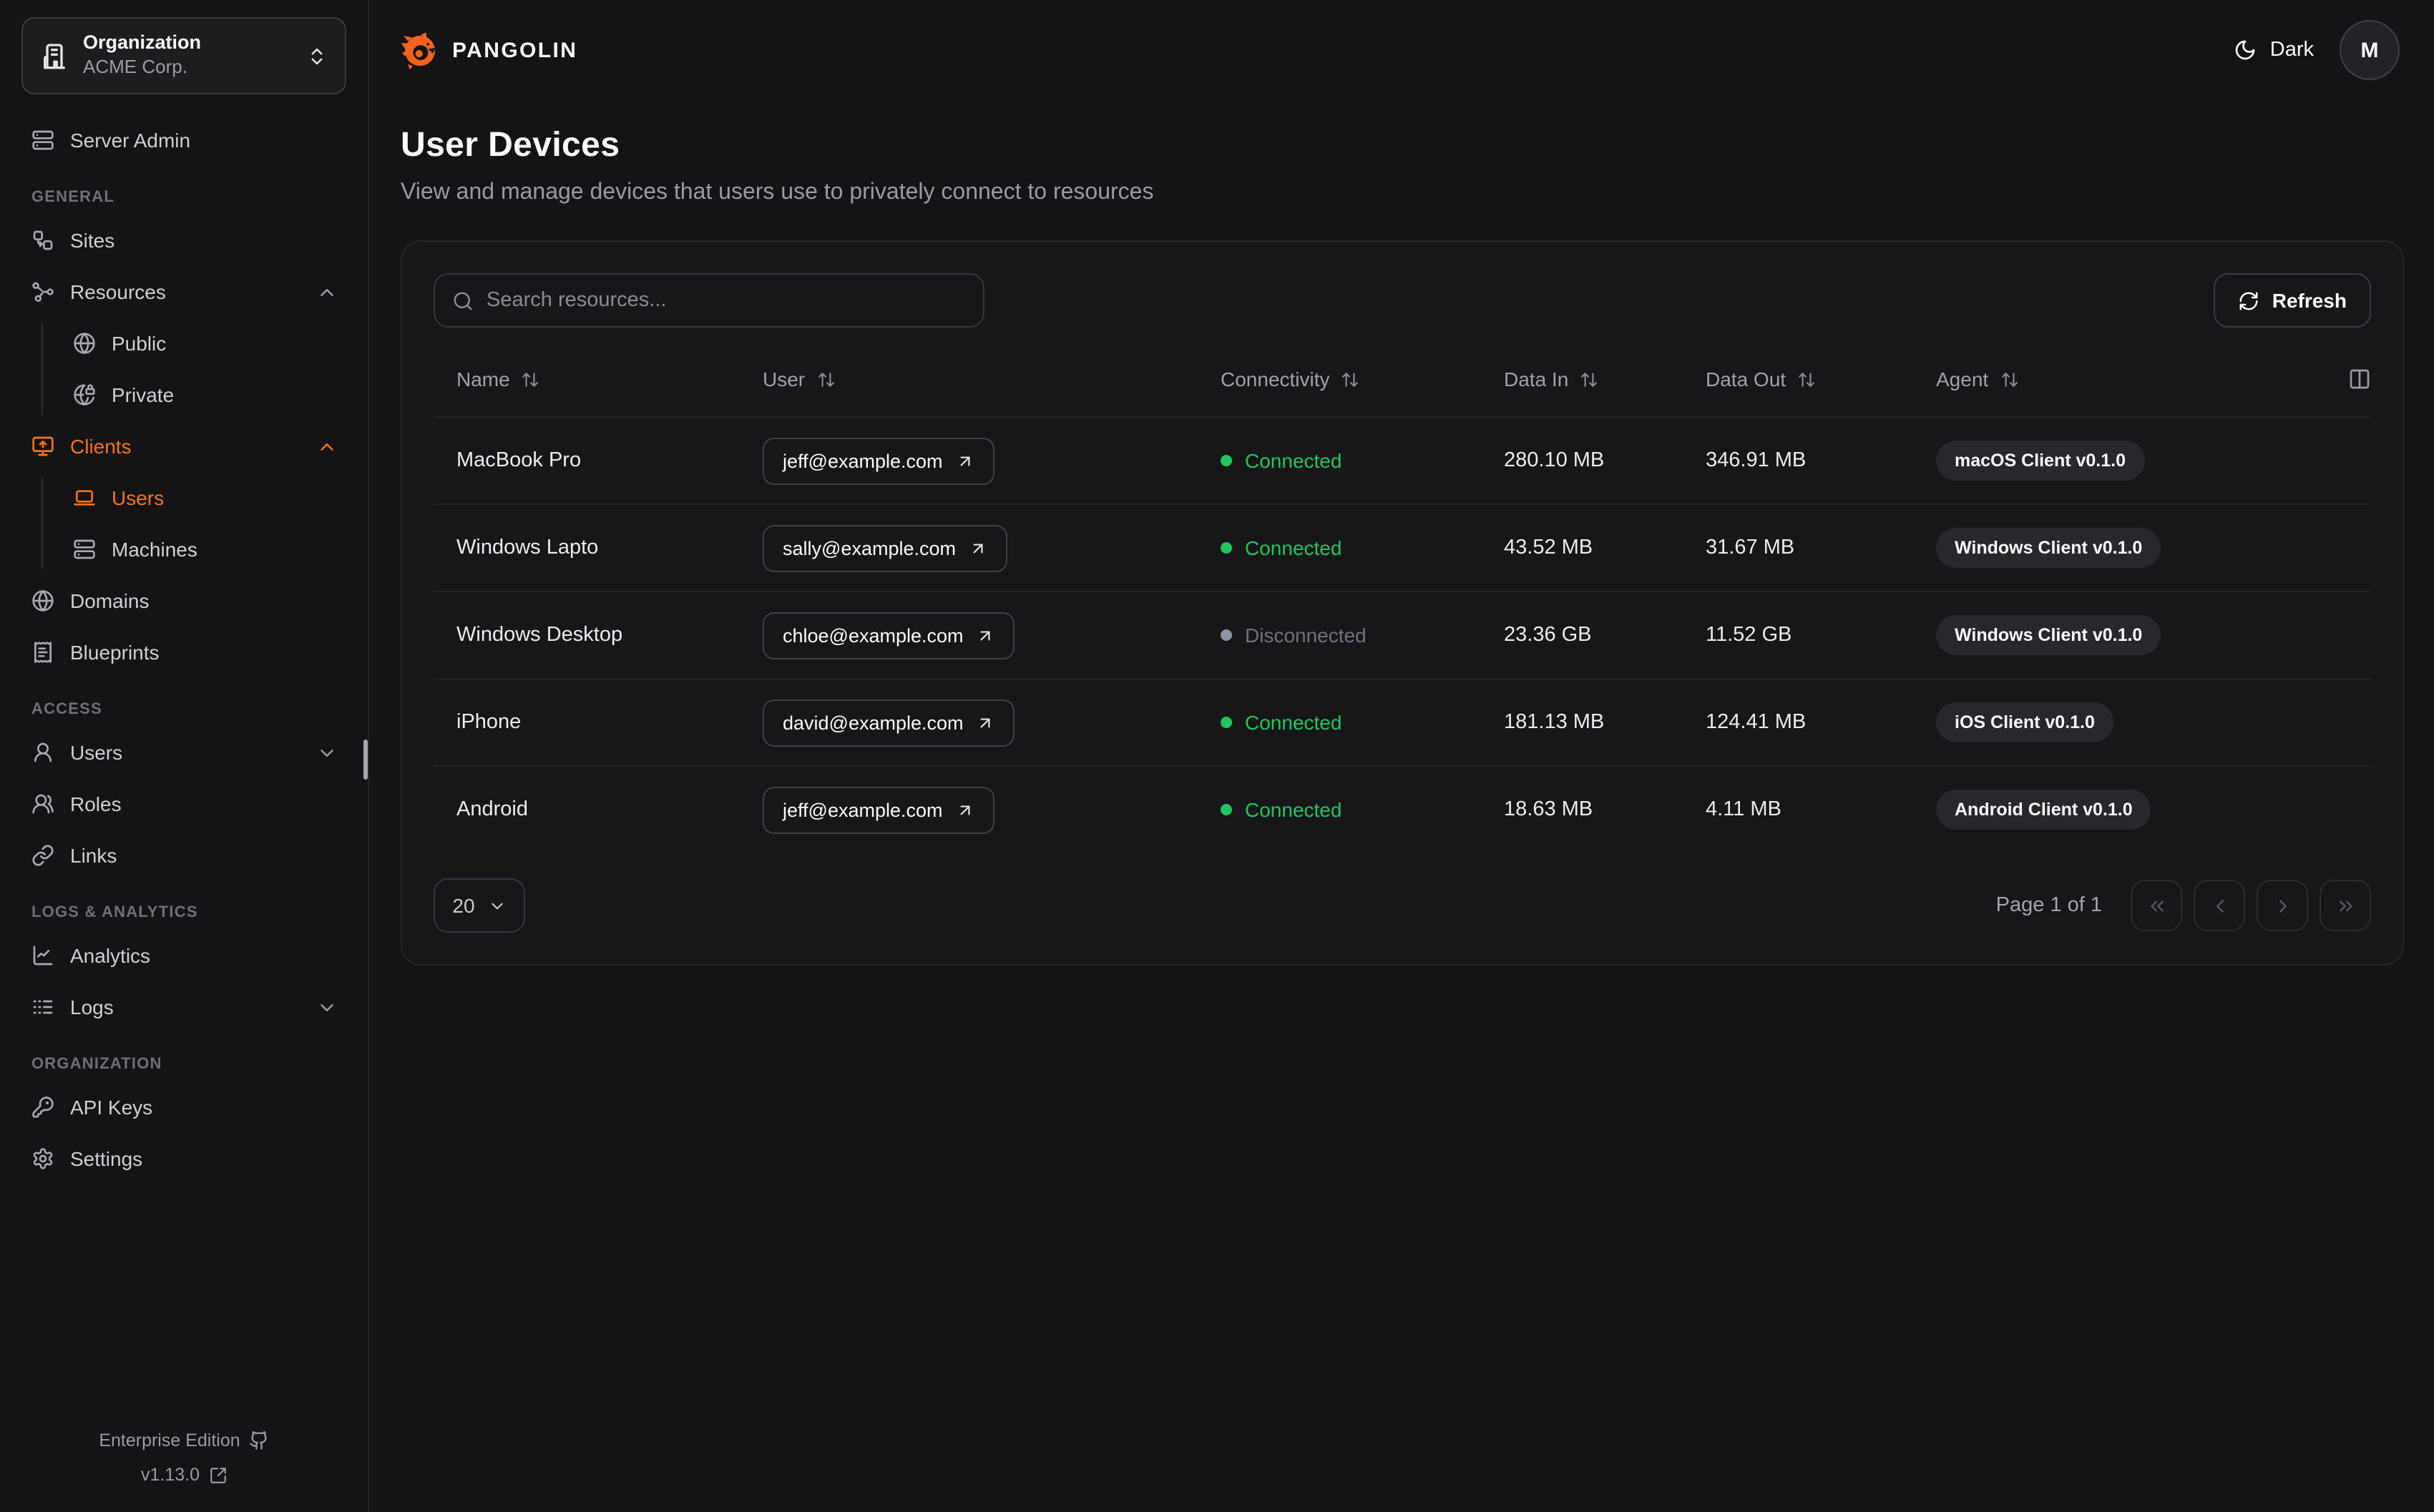 This screenshot has height=1512, width=2434. I want to click on sidebar-item-label: Blueprints, so click(115, 652).